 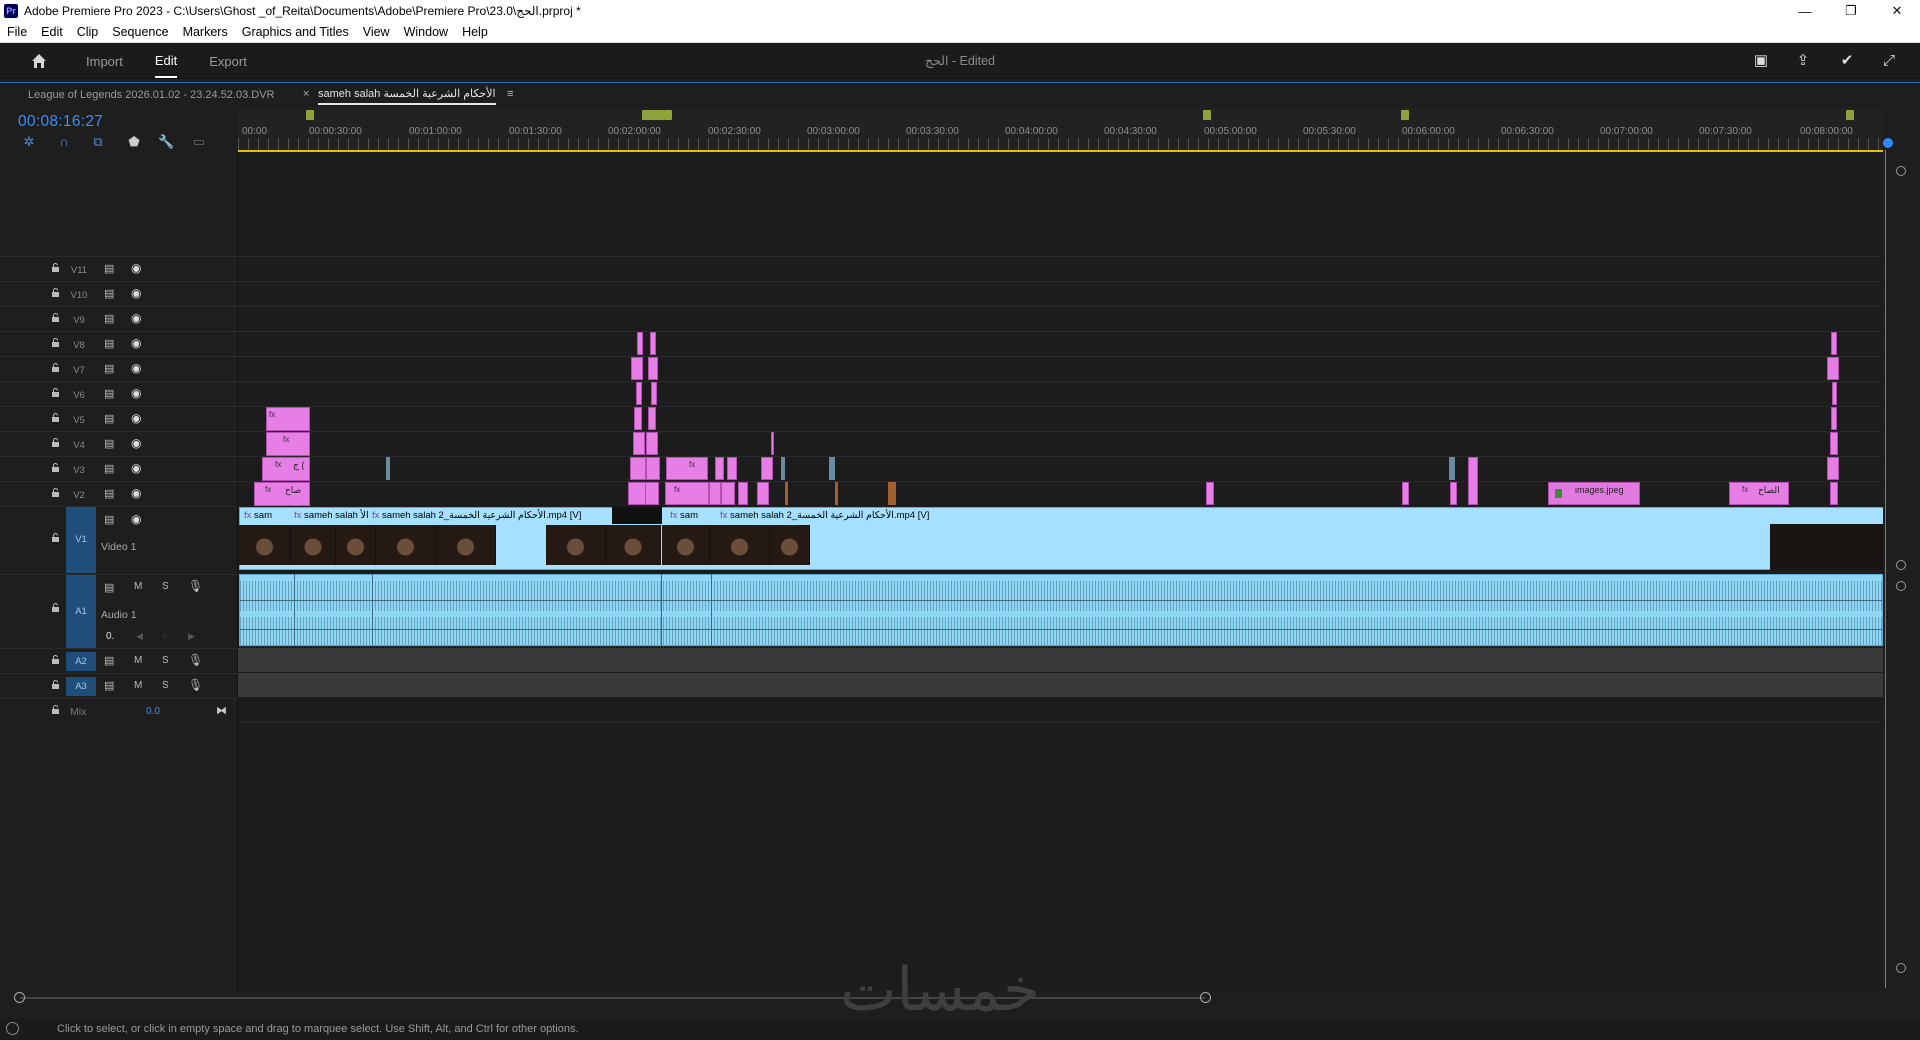 I want to click on tab-sequence-active: sameh salah الأحكام الشرعية الخمسة, so click(x=407, y=96).